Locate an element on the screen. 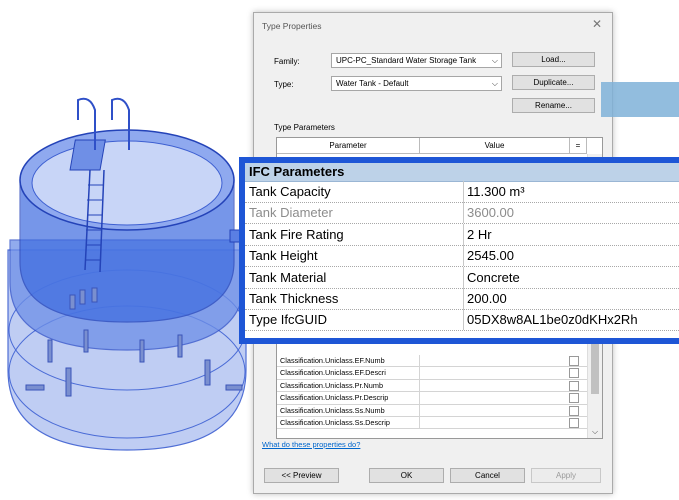  parameter-name: Classification.Uniclass.Pr.Descrip is located at coordinates (334, 398).